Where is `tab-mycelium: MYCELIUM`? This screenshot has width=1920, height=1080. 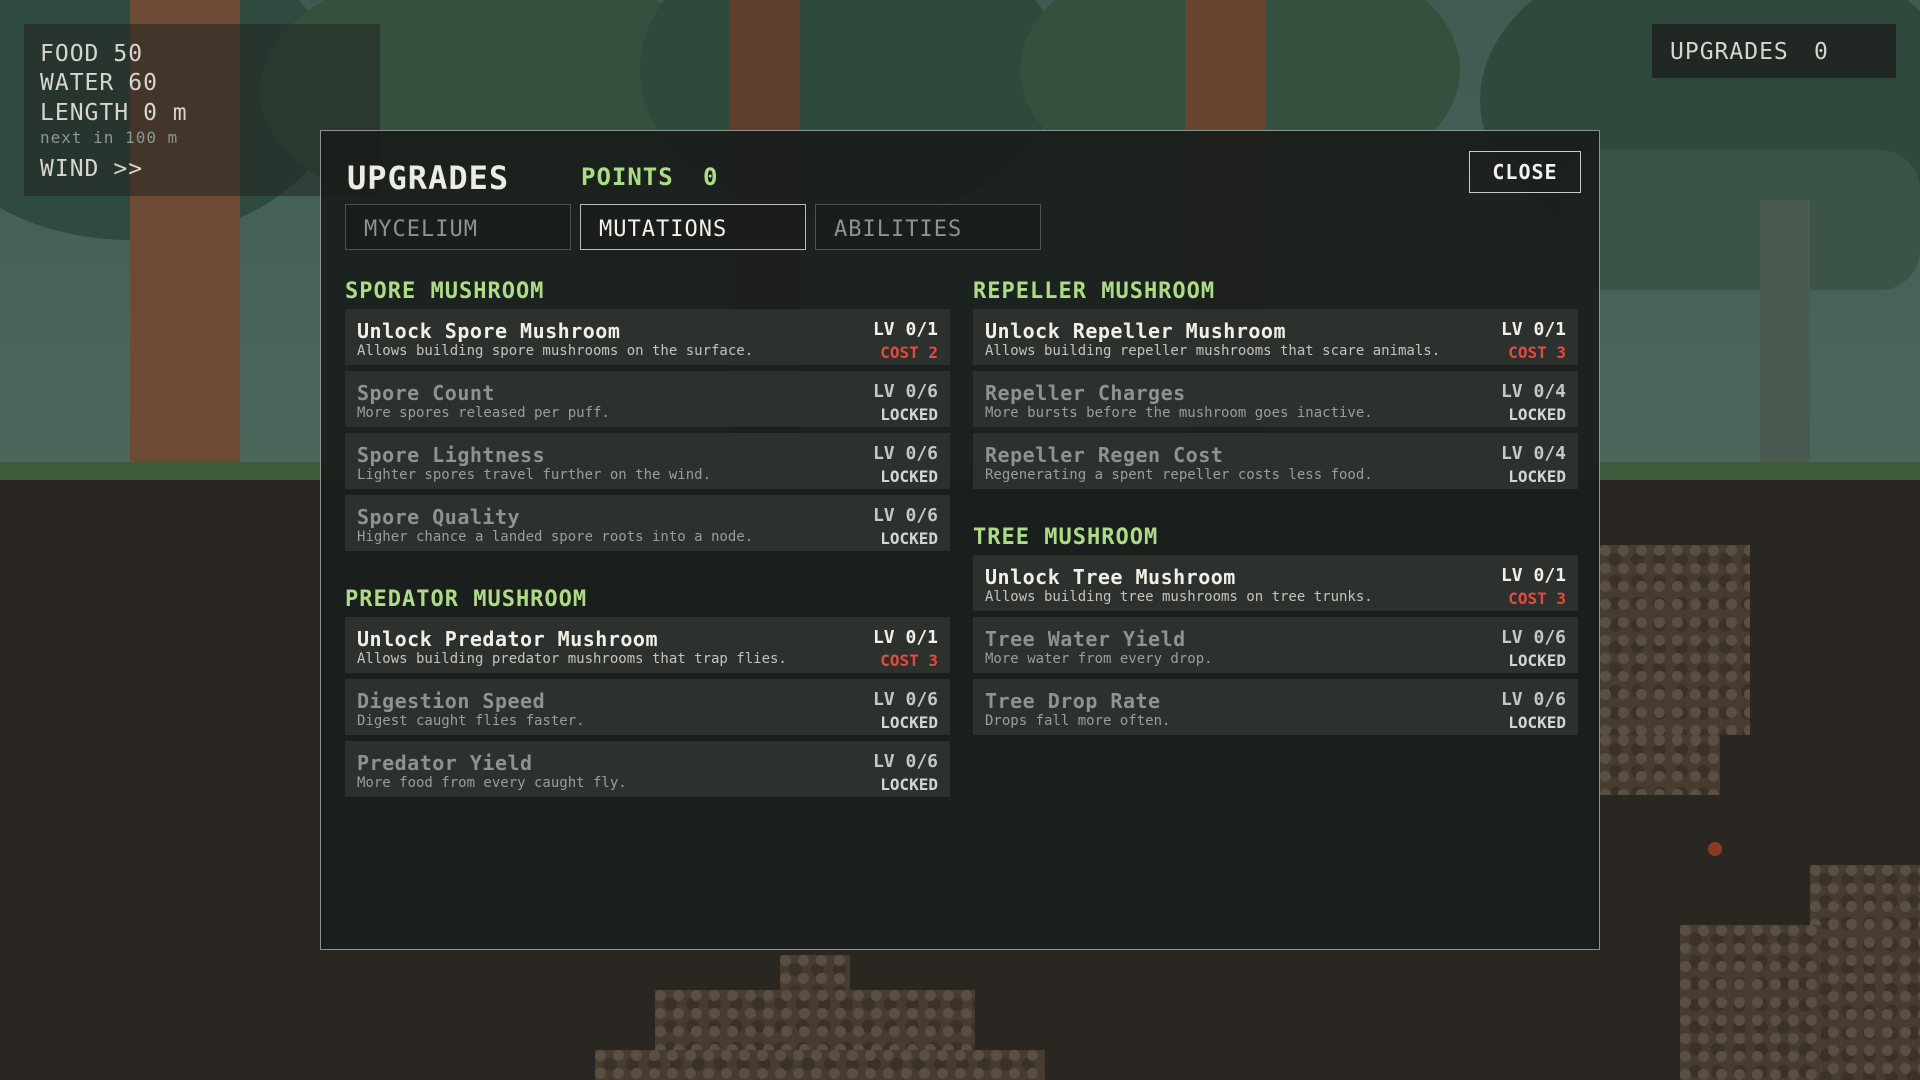
tab-mycelium: MYCELIUM is located at coordinates (458, 227).